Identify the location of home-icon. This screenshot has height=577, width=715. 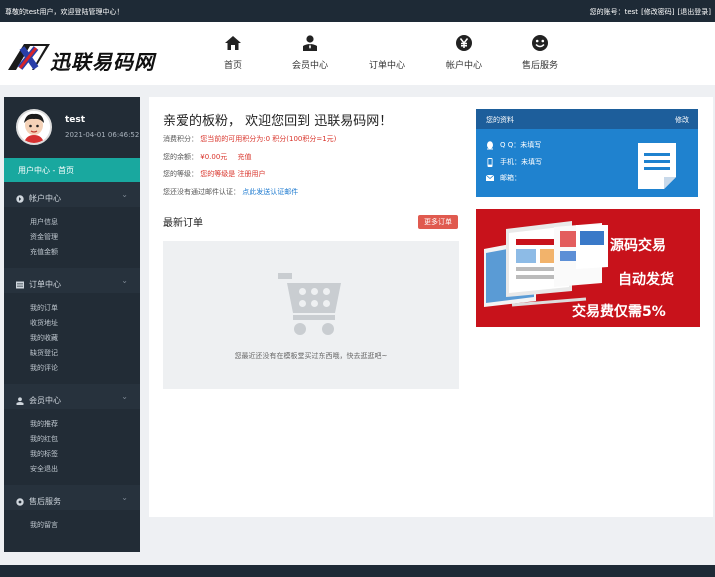
(233, 43).